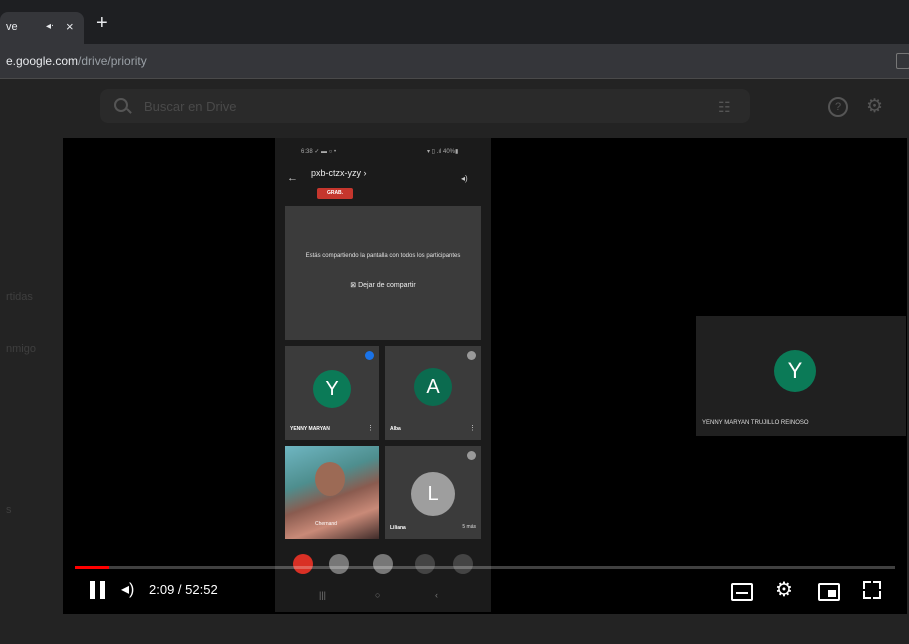  What do you see at coordinates (485, 567) in the screenshot?
I see `progress-bar` at bounding box center [485, 567].